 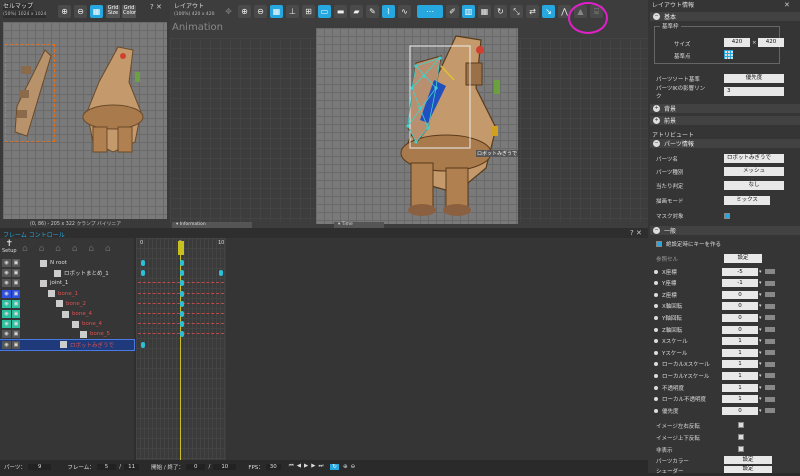 I want to click on section-parts-info: − パーツ情報, so click(x=725, y=143).